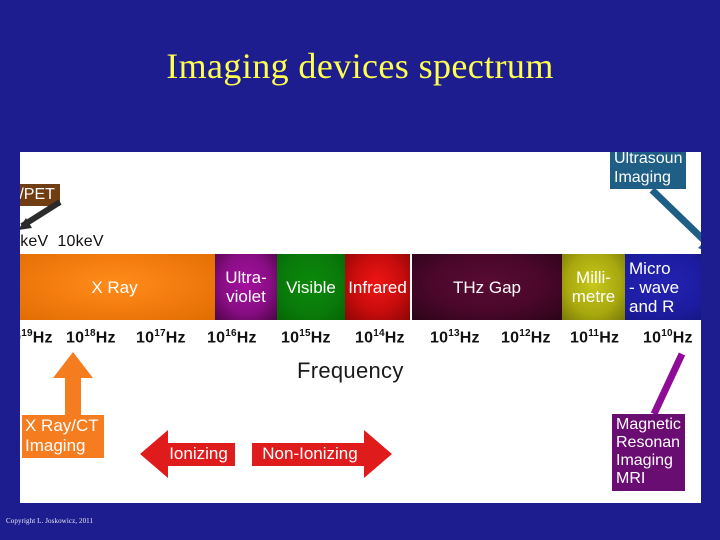  Describe the element at coordinates (34, 241) in the screenshot. I see `energy-tick-0: 00keV` at that location.